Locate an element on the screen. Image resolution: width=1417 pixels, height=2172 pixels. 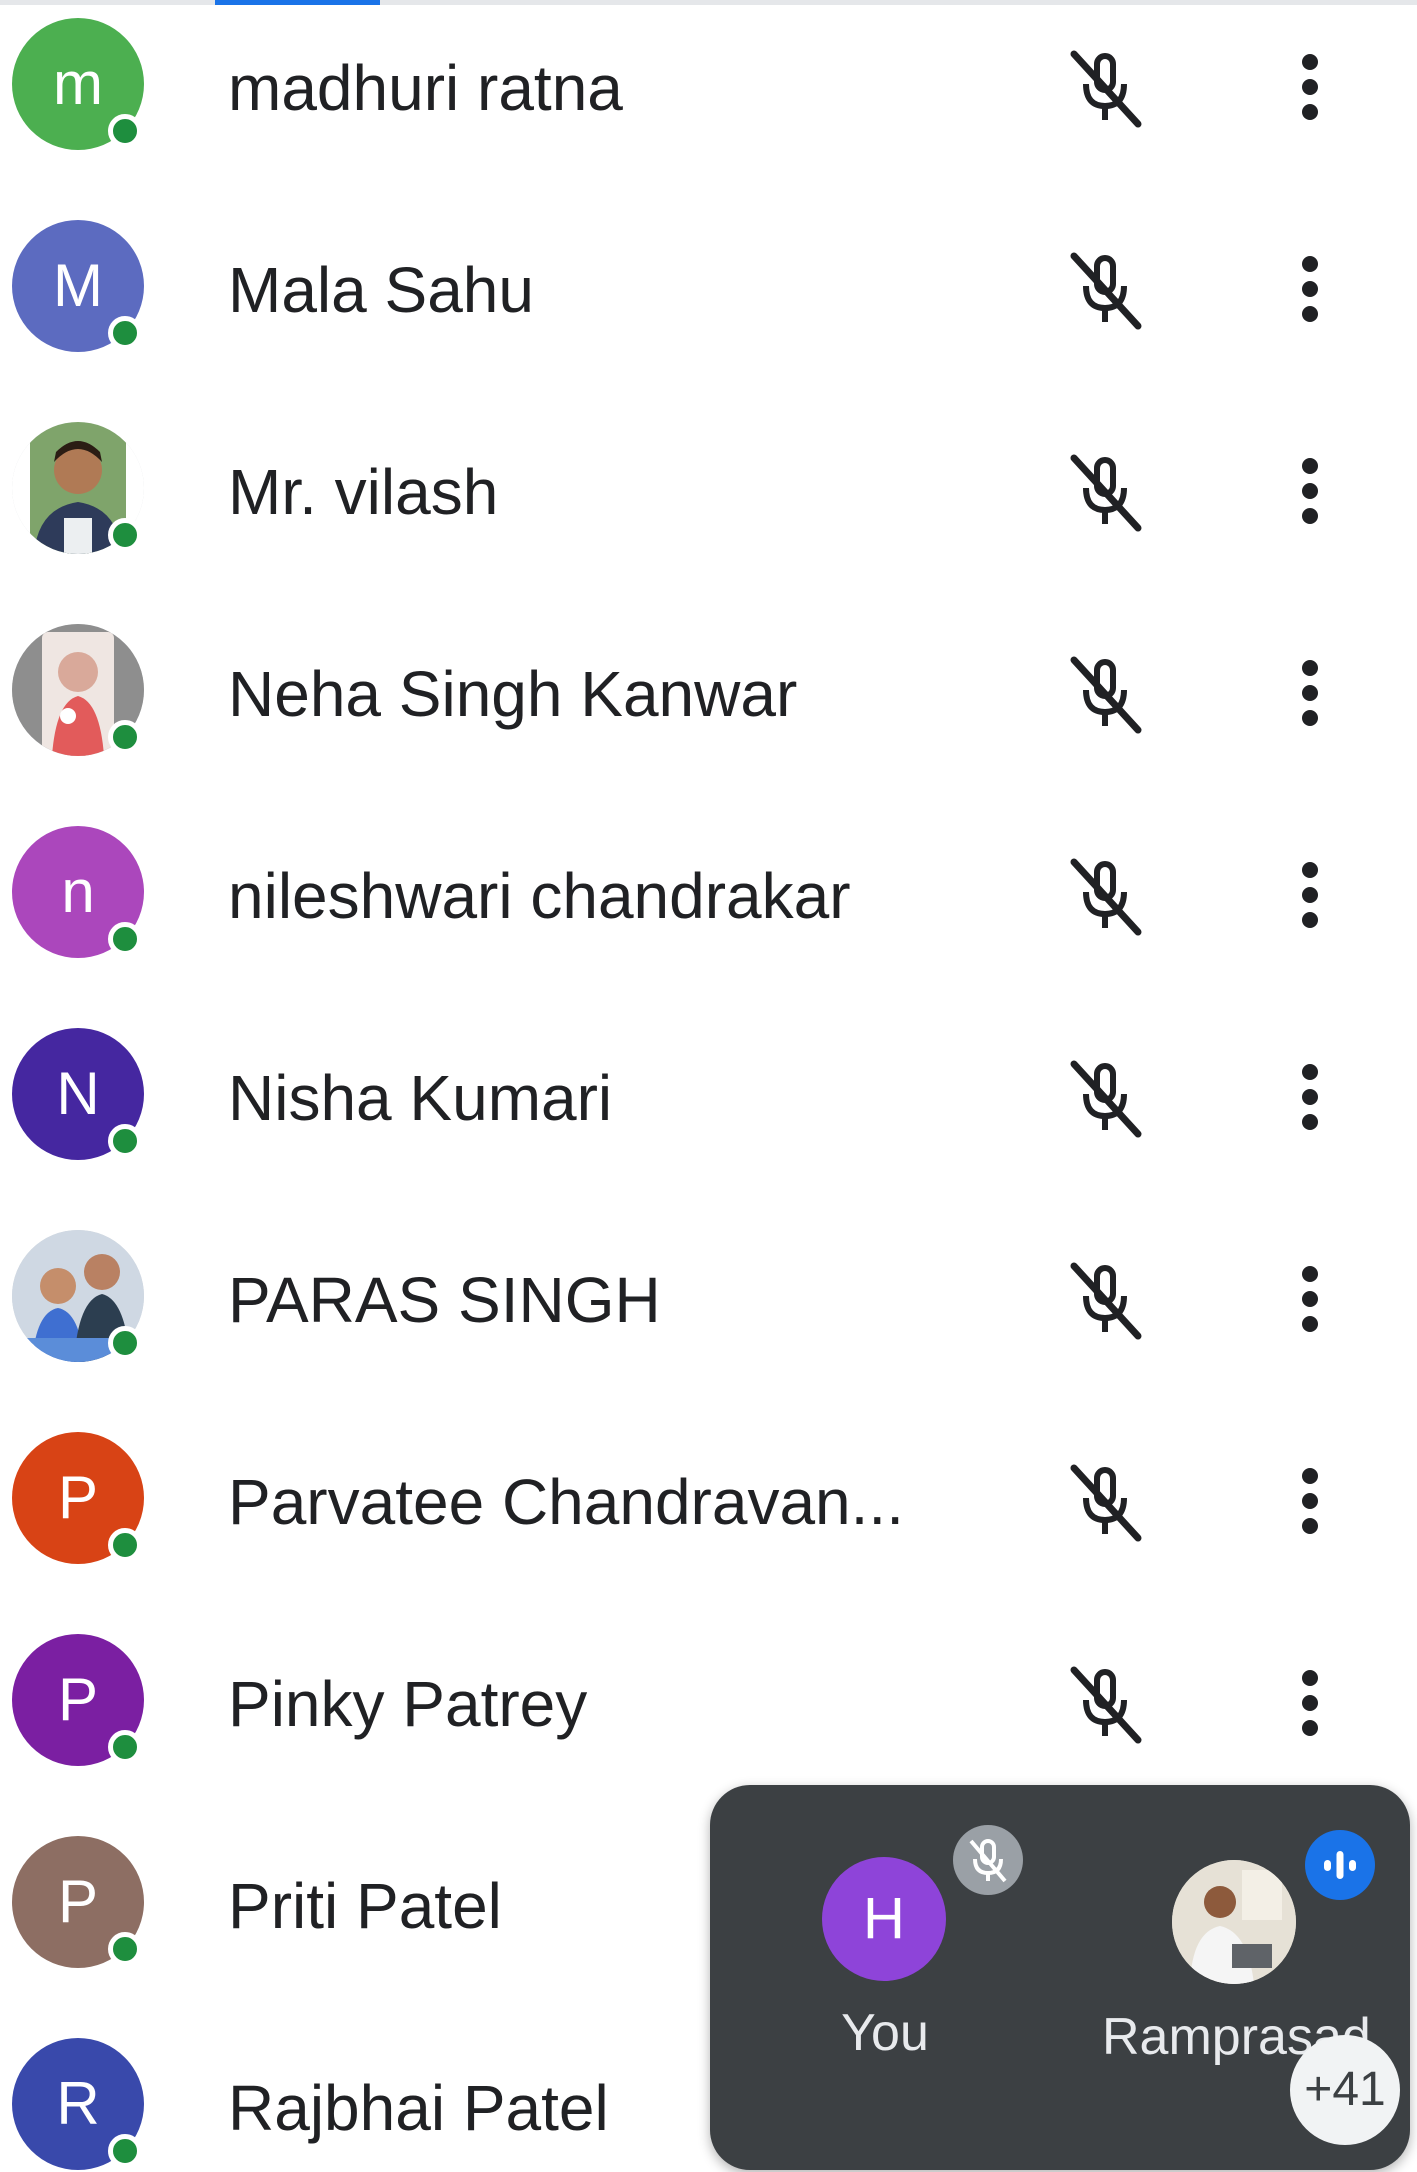
participant-name: Neha Singh Kanwar is located at coordinates (513, 694).